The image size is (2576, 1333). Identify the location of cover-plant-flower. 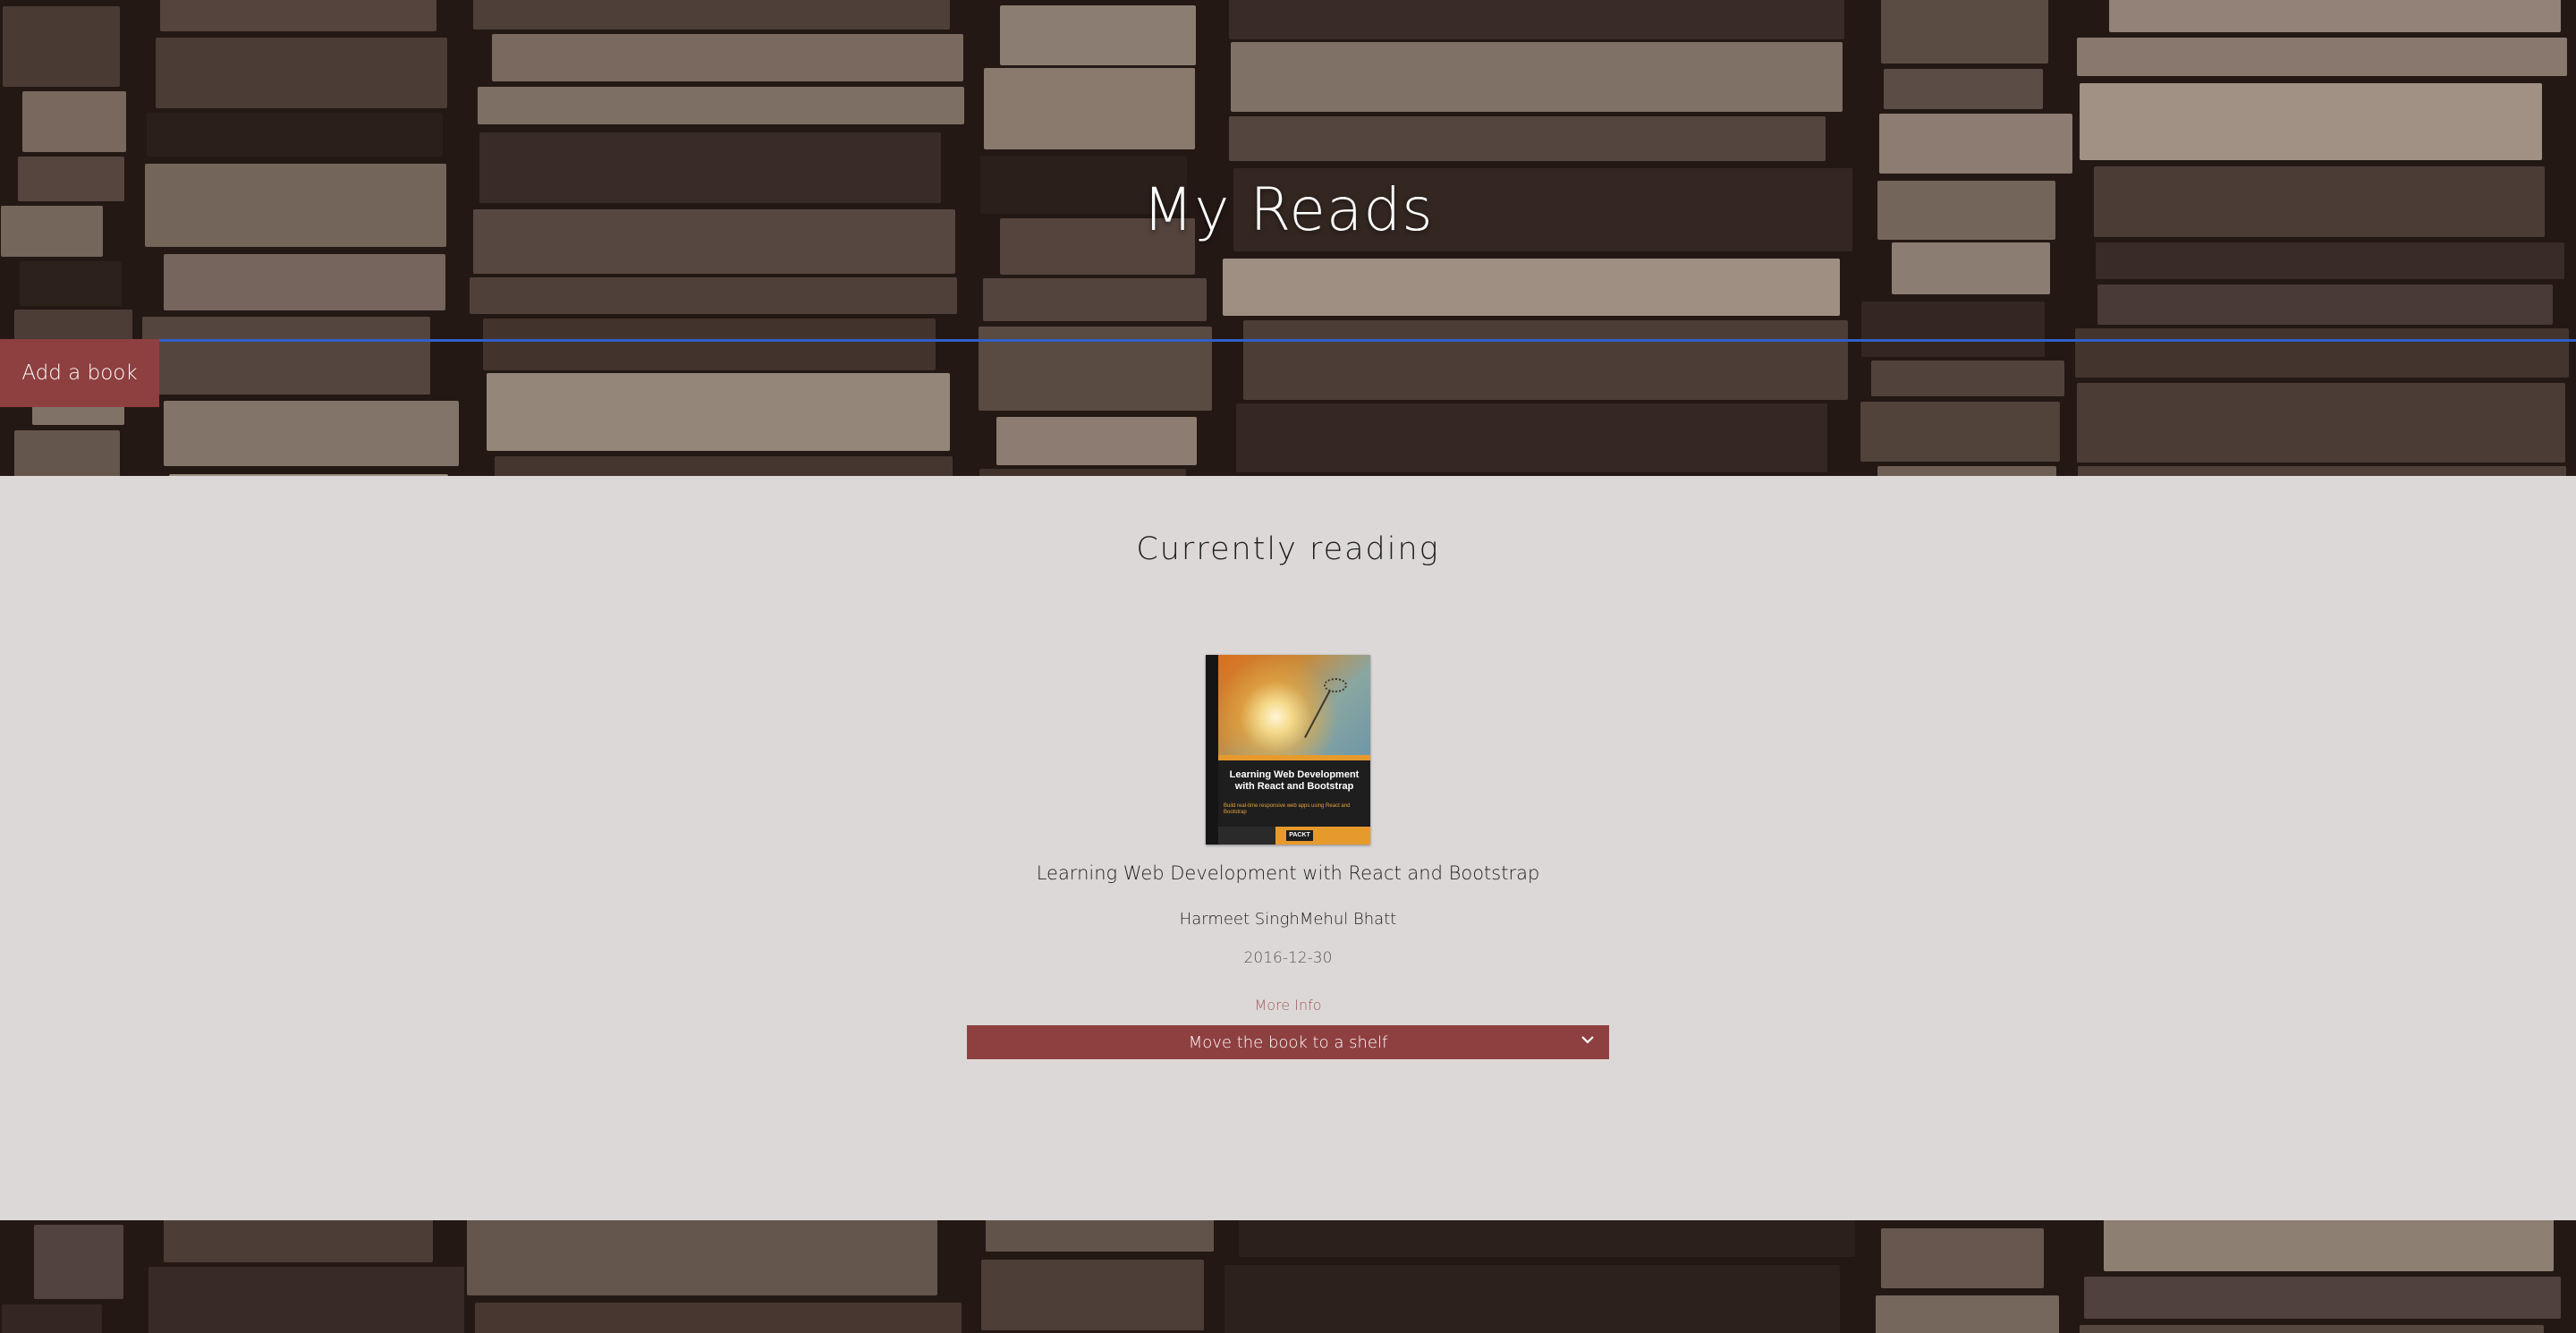
(1335, 685).